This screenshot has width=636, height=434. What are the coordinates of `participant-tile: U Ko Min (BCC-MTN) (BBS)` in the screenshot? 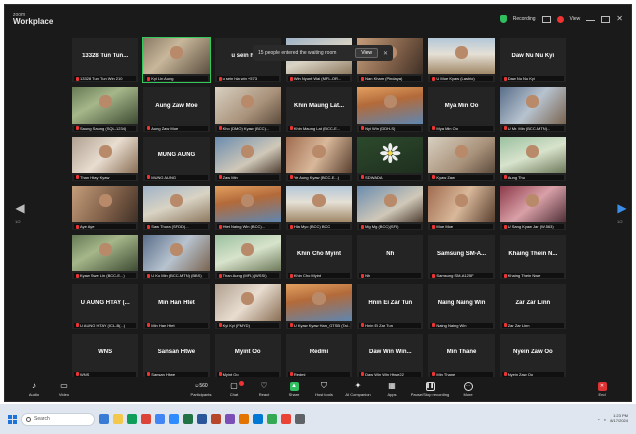 It's located at (176, 257).